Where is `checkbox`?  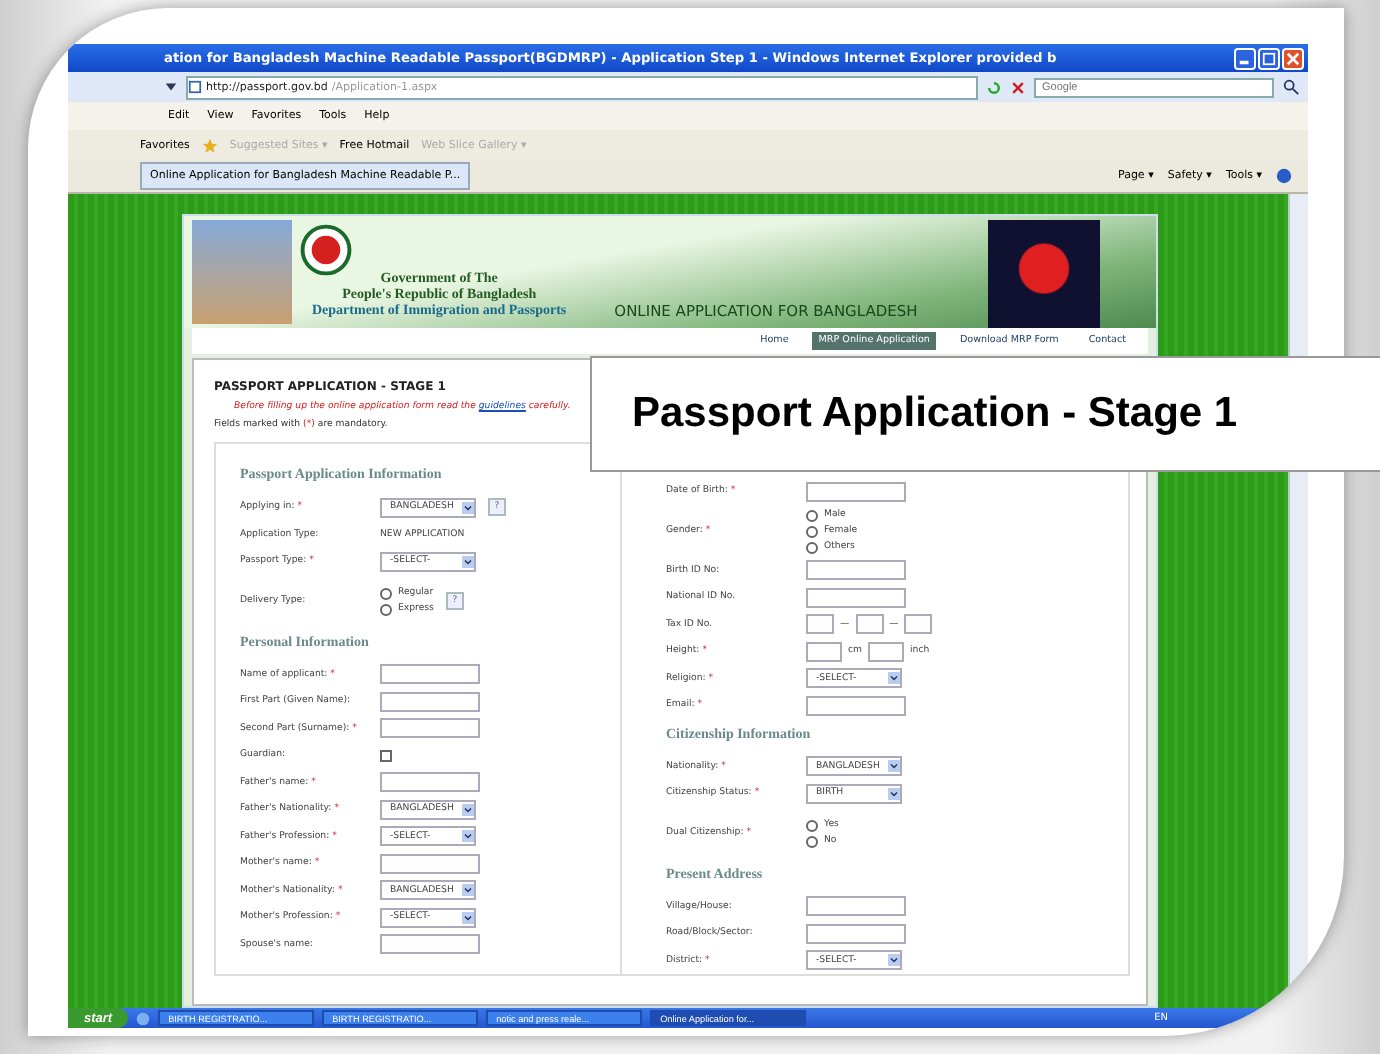
checkbox is located at coordinates (386, 755).